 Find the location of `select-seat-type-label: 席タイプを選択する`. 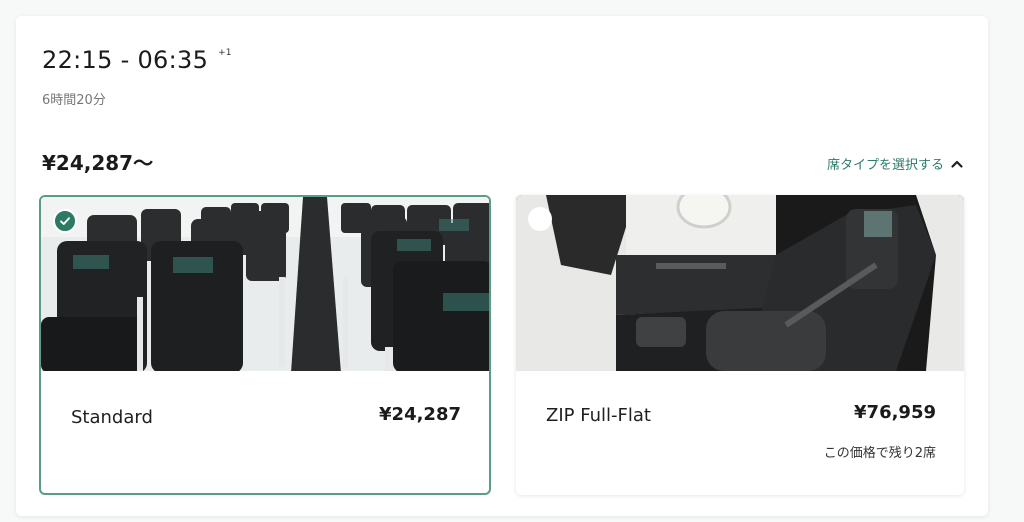

select-seat-type-label: 席タイプを選択する is located at coordinates (885, 165).